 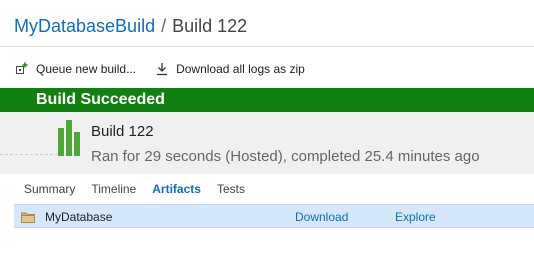 What do you see at coordinates (79, 217) in the screenshot?
I see `artifact-name: MyDatabase` at bounding box center [79, 217].